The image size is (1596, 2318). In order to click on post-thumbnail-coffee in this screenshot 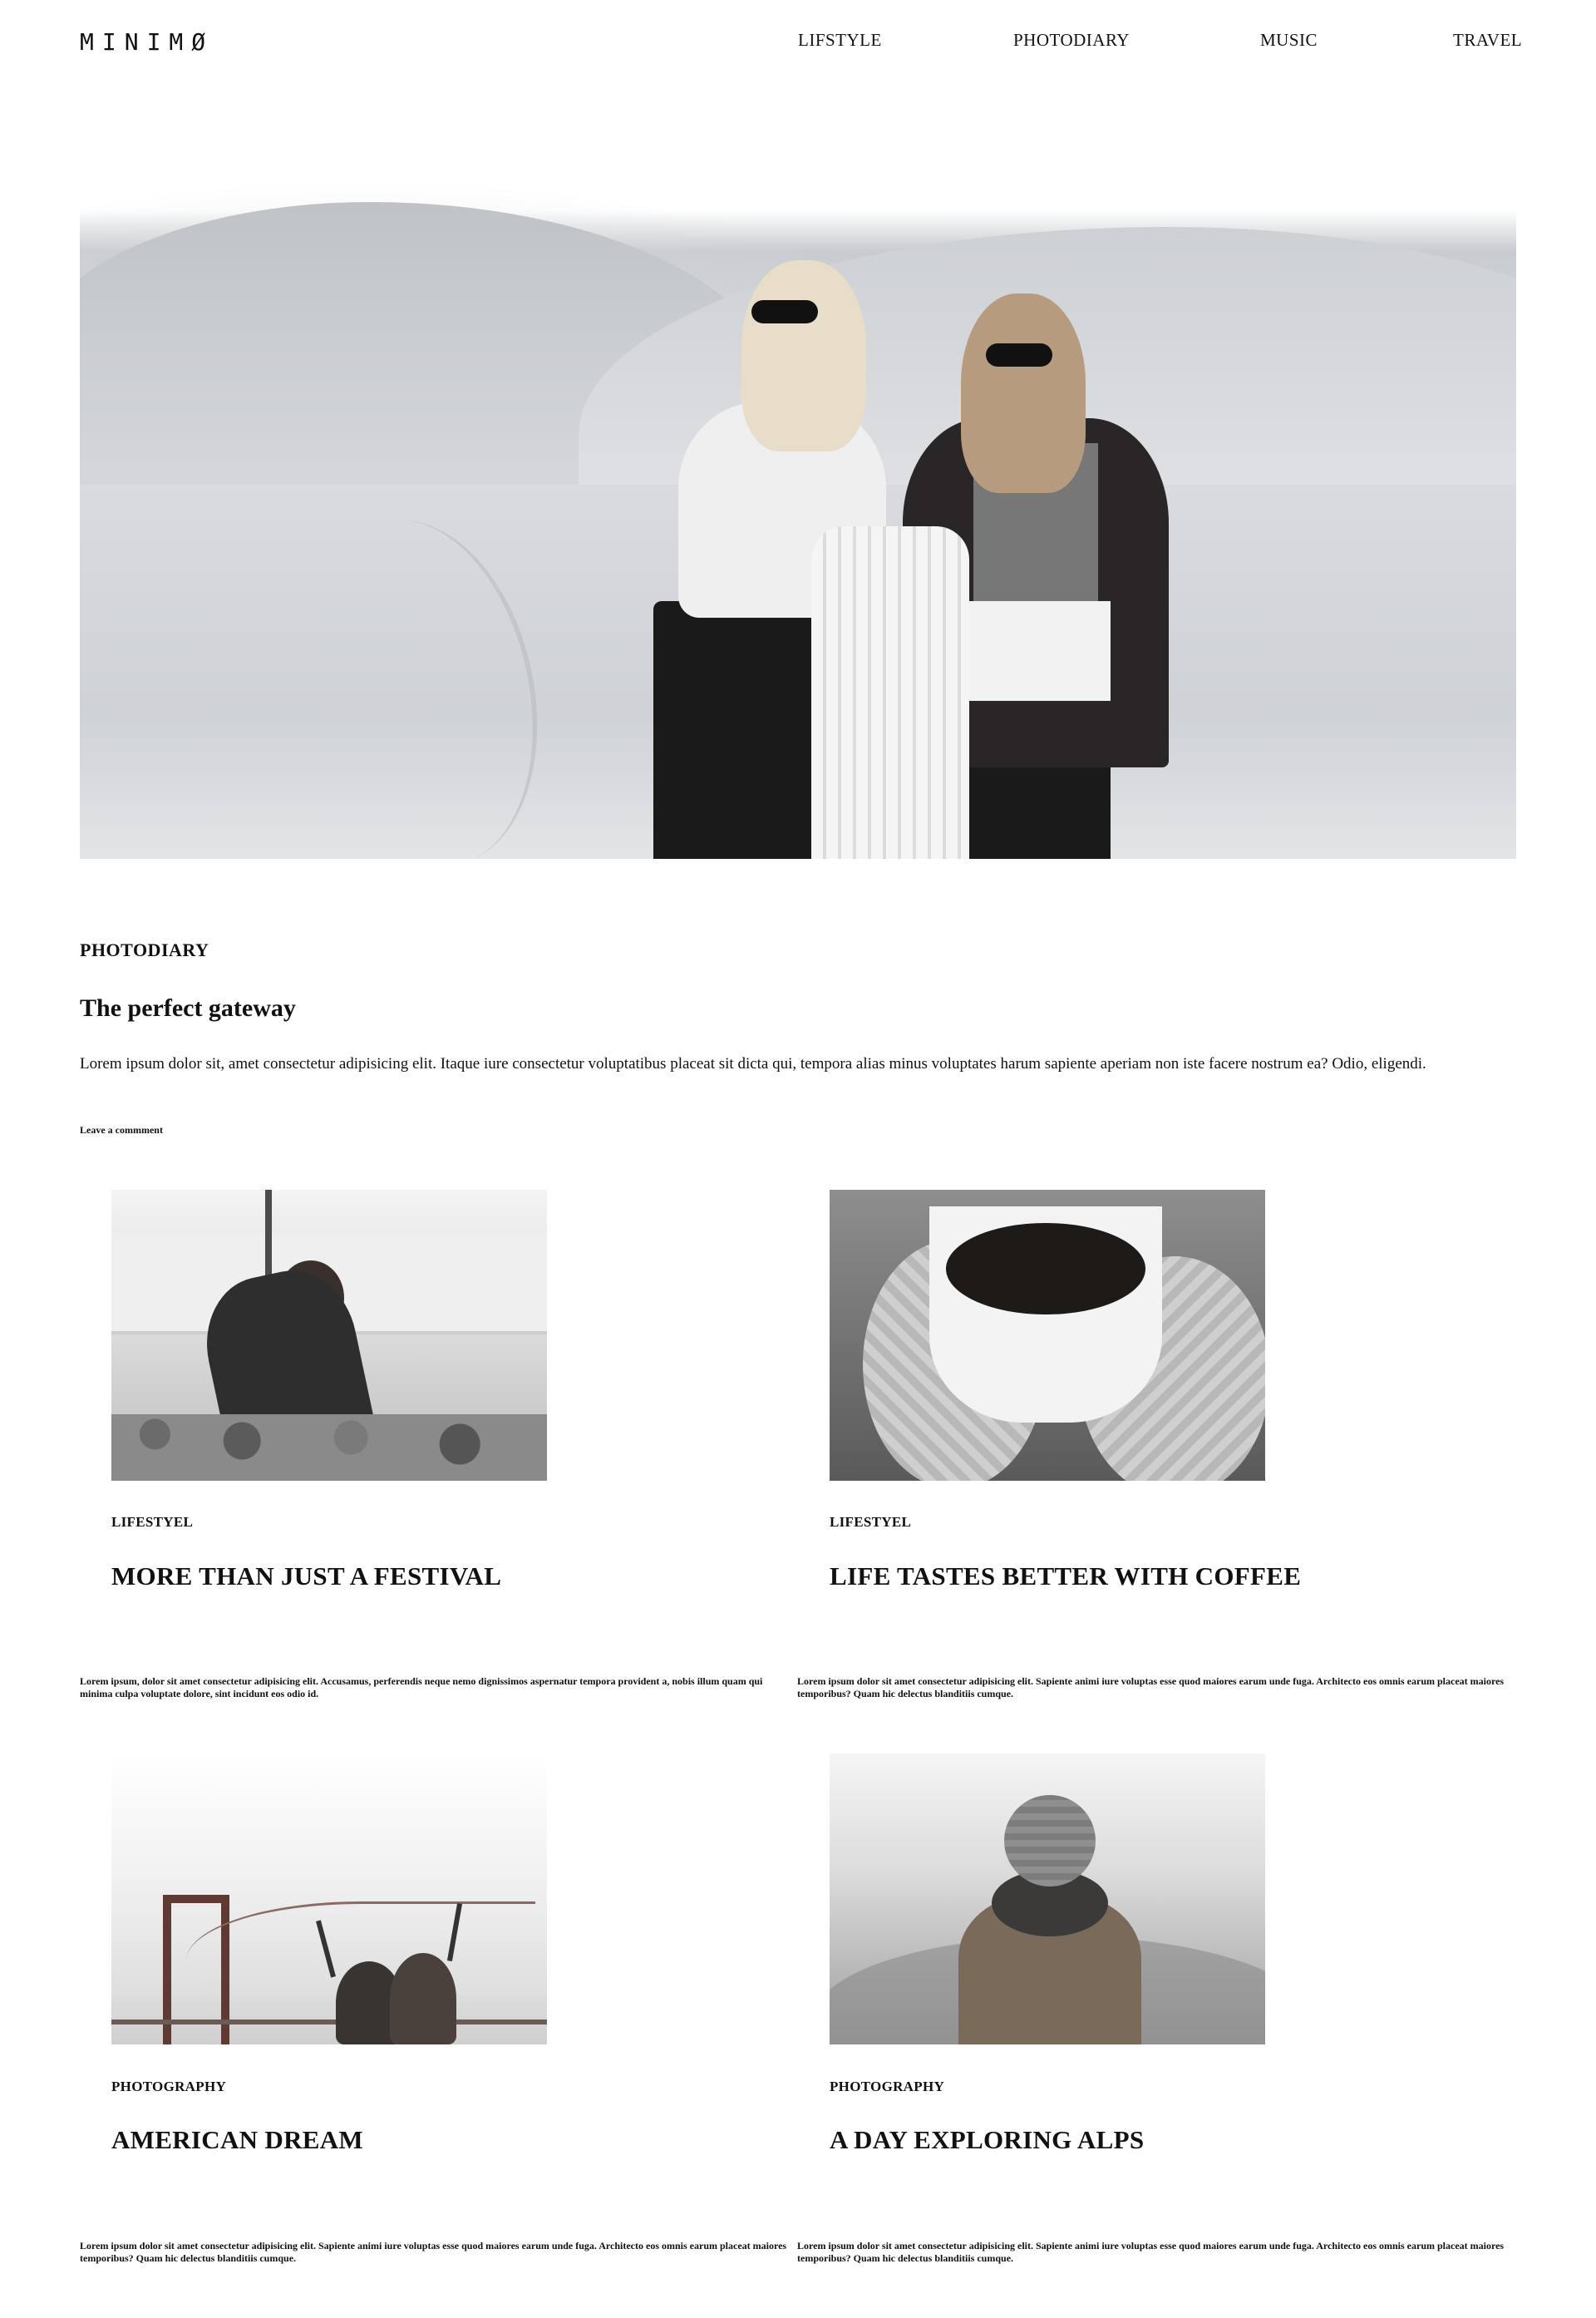, I will do `click(1047, 1335)`.